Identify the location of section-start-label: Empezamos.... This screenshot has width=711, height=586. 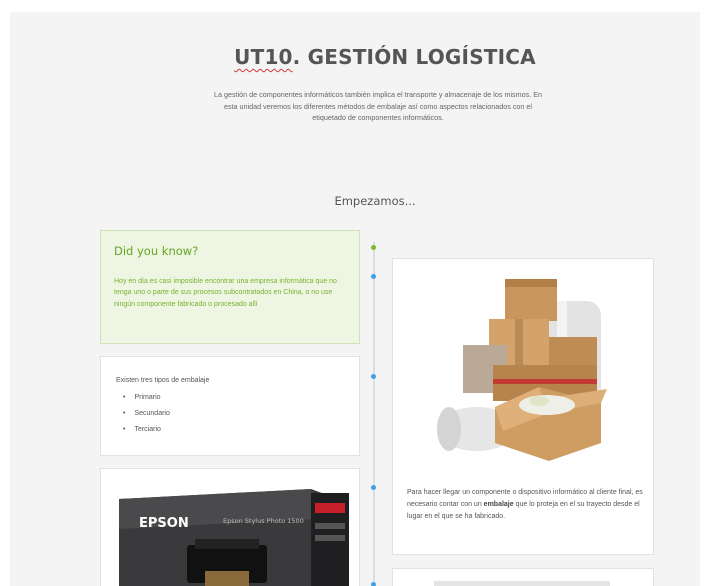
(375, 201).